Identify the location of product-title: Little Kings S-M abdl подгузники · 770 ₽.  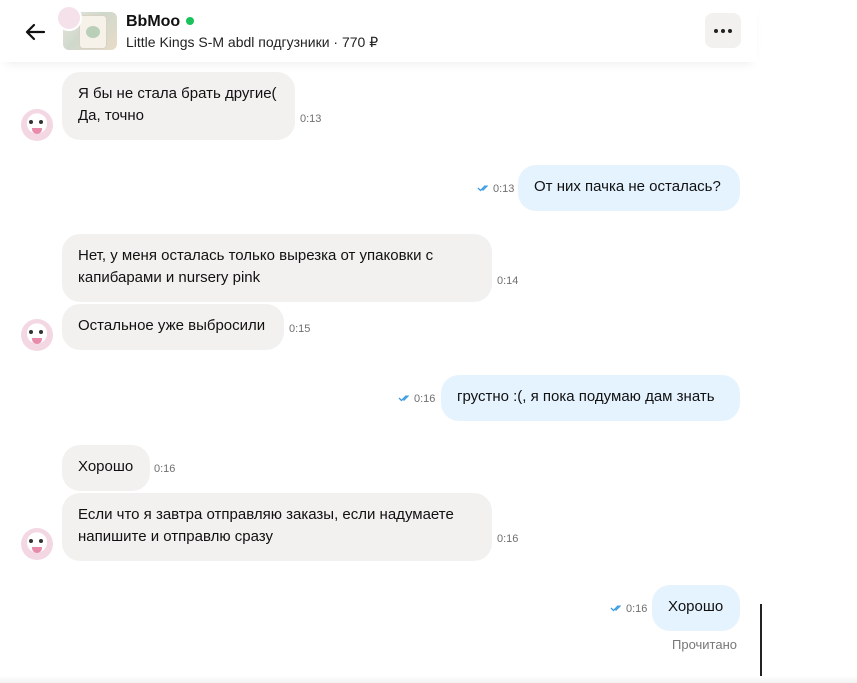
(252, 42).